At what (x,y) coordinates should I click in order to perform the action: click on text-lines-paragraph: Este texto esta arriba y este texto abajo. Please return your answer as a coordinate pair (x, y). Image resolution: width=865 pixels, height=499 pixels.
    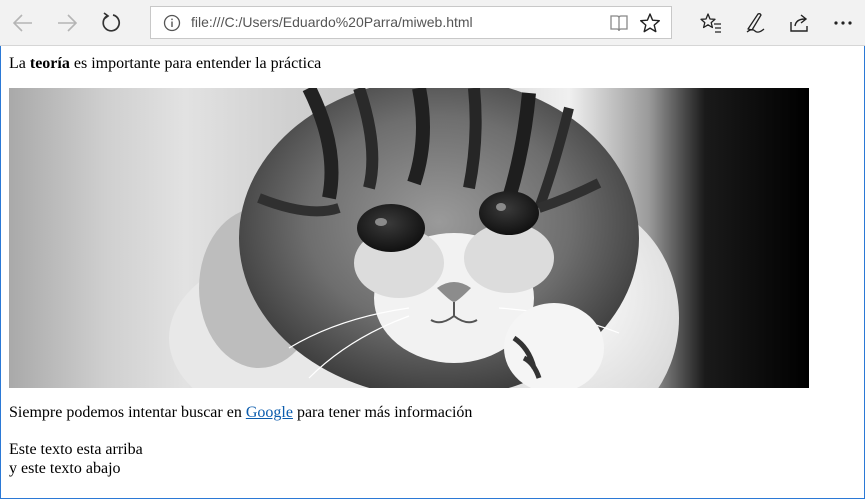
    Looking at the image, I should click on (76, 459).